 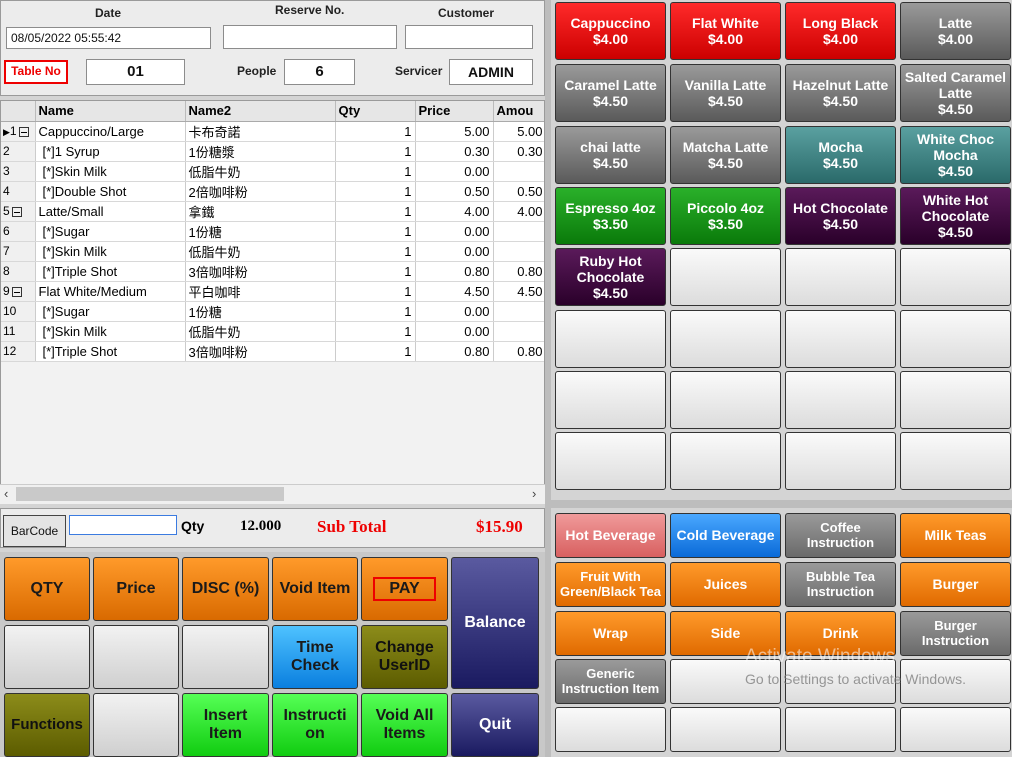 What do you see at coordinates (150, 494) in the screenshot?
I see `scrollbar-thumb` at bounding box center [150, 494].